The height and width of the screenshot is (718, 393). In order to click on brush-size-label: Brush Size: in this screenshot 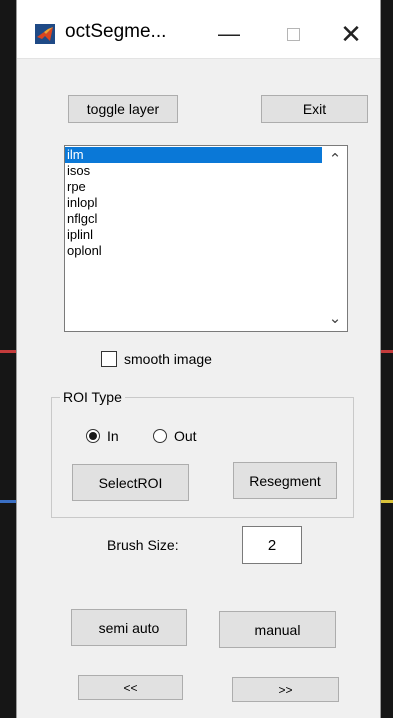, I will do `click(143, 545)`.